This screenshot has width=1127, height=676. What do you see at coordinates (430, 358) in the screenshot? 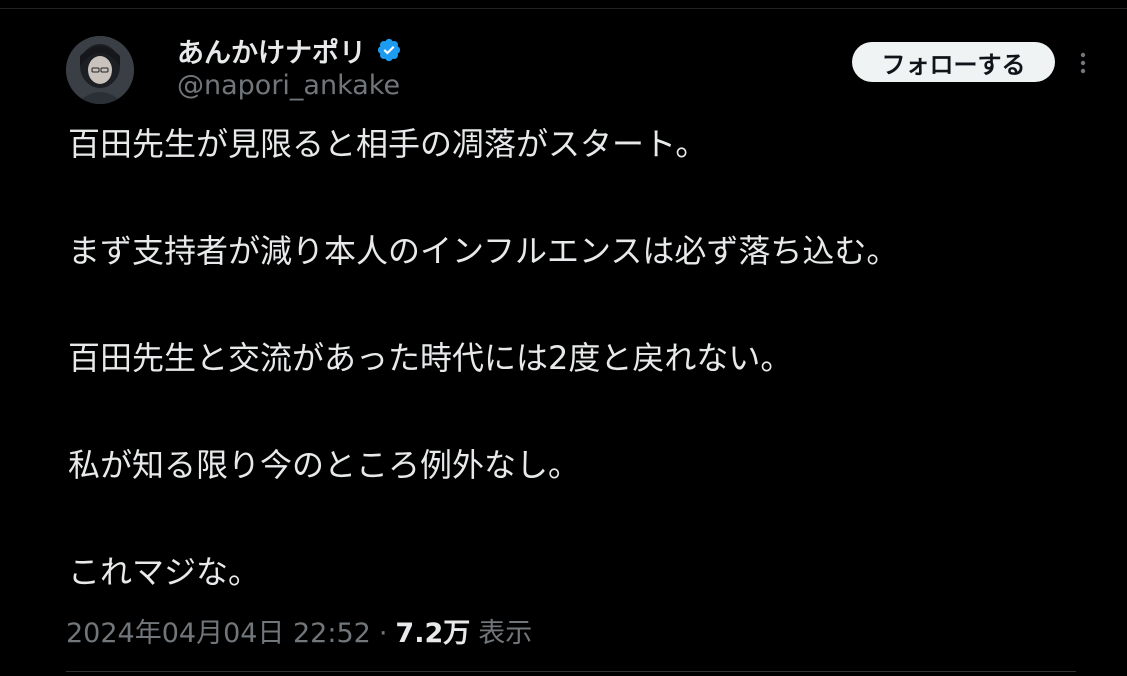
I see `tweet-line: 百田先生と交流があった時代には2度と戻れない。` at bounding box center [430, 358].